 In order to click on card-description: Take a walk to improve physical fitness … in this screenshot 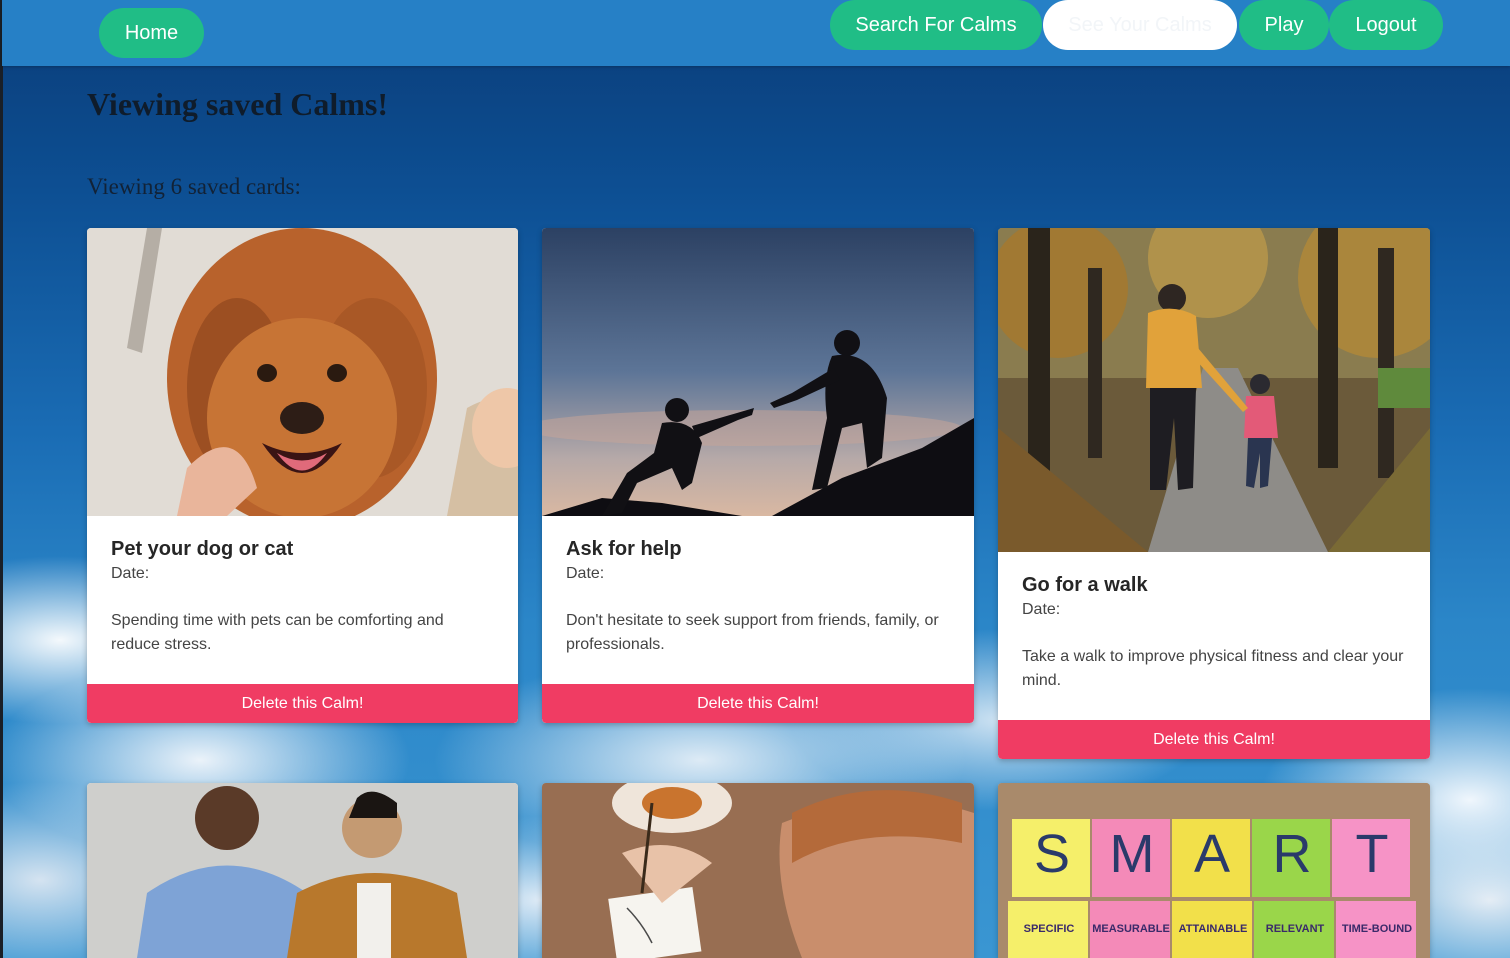, I will do `click(1213, 668)`.